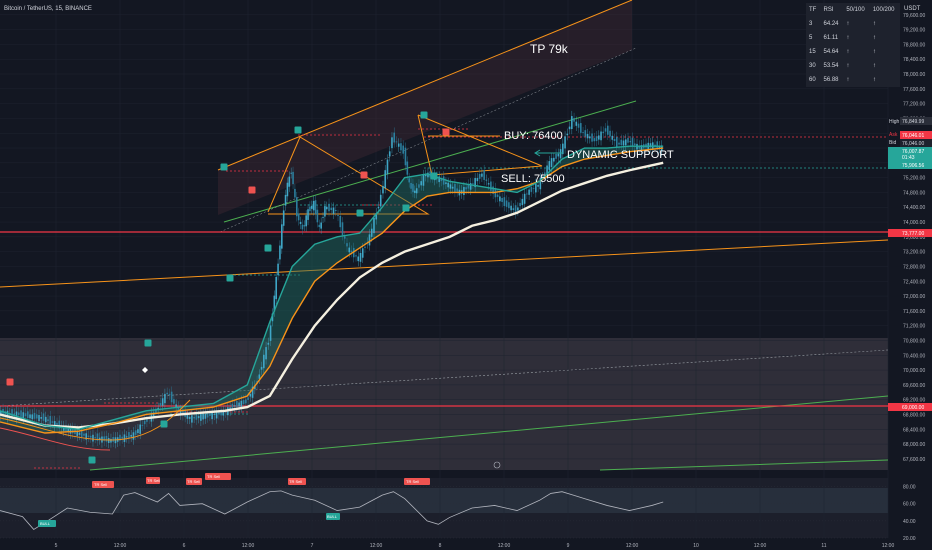 Image resolution: width=932 pixels, height=550 pixels. Describe the element at coordinates (914, 401) in the screenshot. I see `y-tick-label: 69,200.00` at that location.